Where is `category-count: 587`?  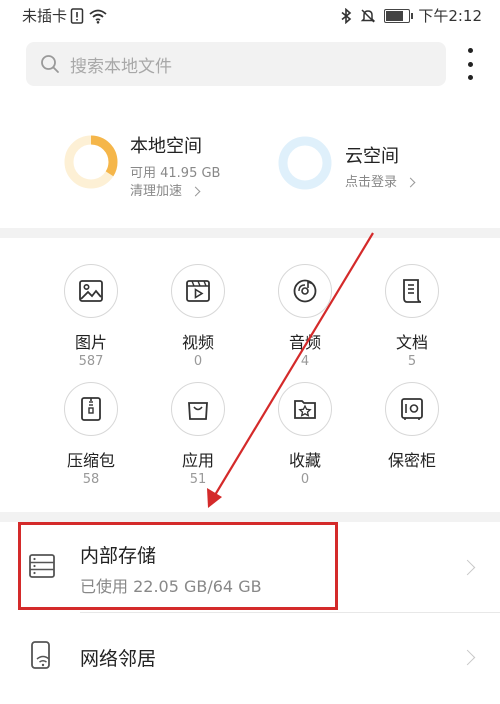 category-count: 587 is located at coordinates (91, 361).